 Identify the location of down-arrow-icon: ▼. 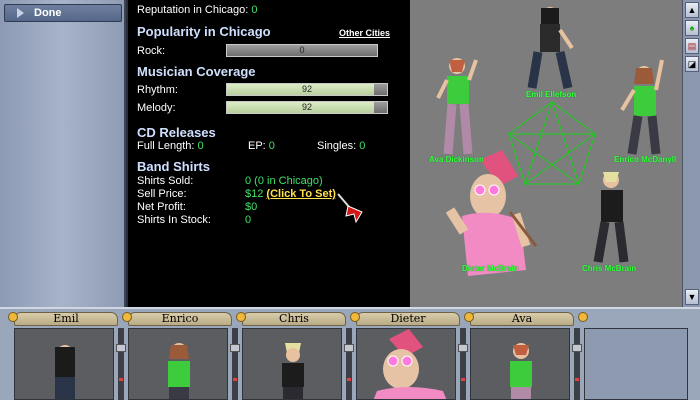
(692, 297).